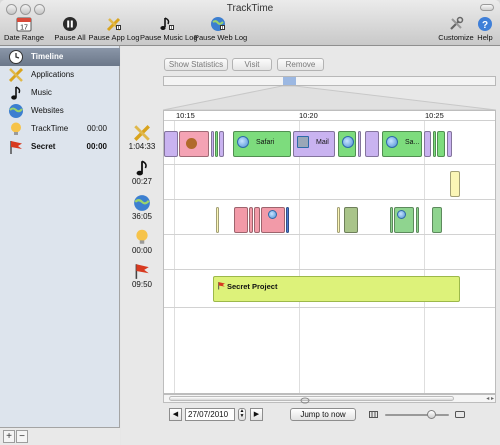 The width and height of the screenshot is (500, 445). What do you see at coordinates (60, 147) in the screenshot?
I see `sidebar-item-secret: Secret 00:00` at bounding box center [60, 147].